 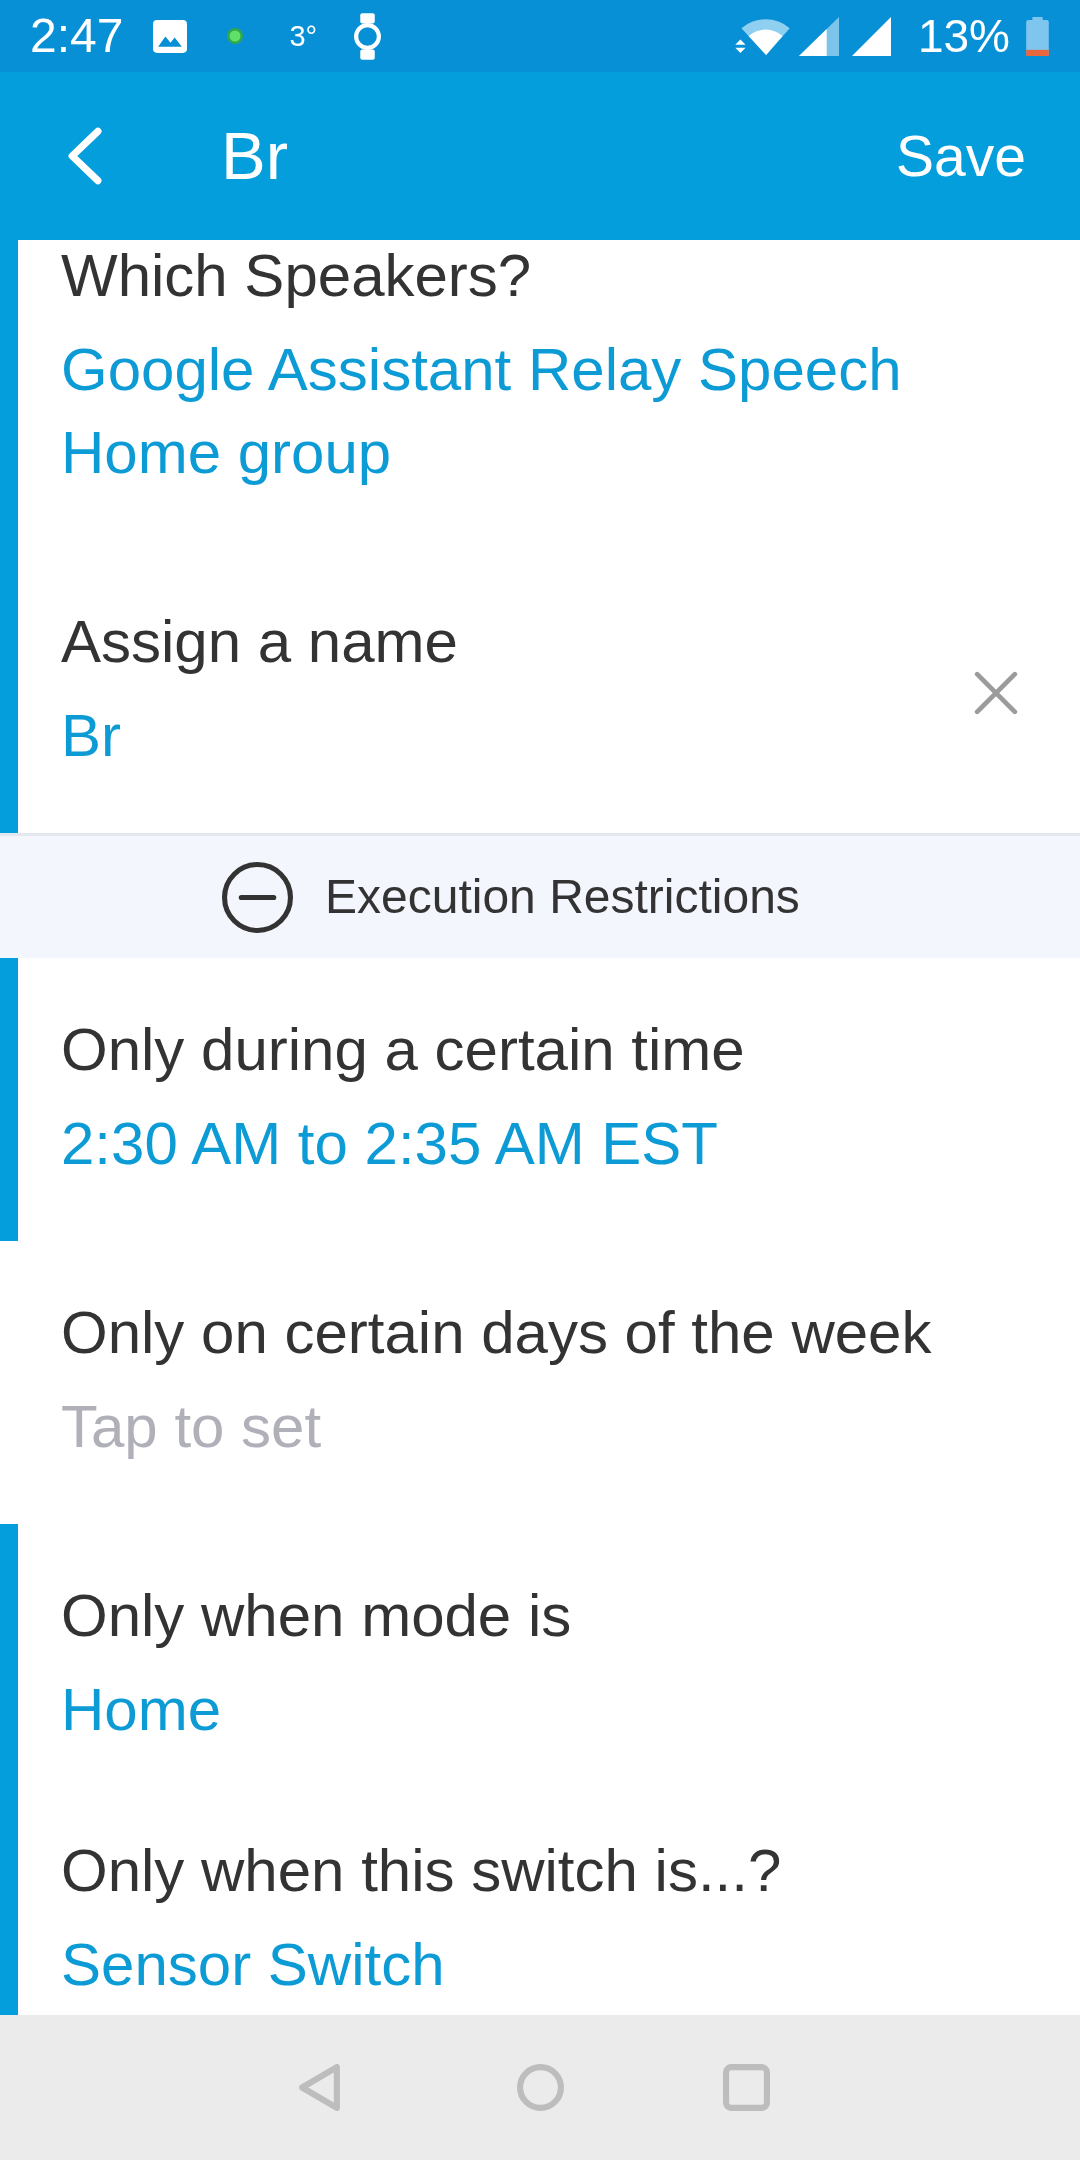 I want to click on home-icon, so click(x=540, y=2087).